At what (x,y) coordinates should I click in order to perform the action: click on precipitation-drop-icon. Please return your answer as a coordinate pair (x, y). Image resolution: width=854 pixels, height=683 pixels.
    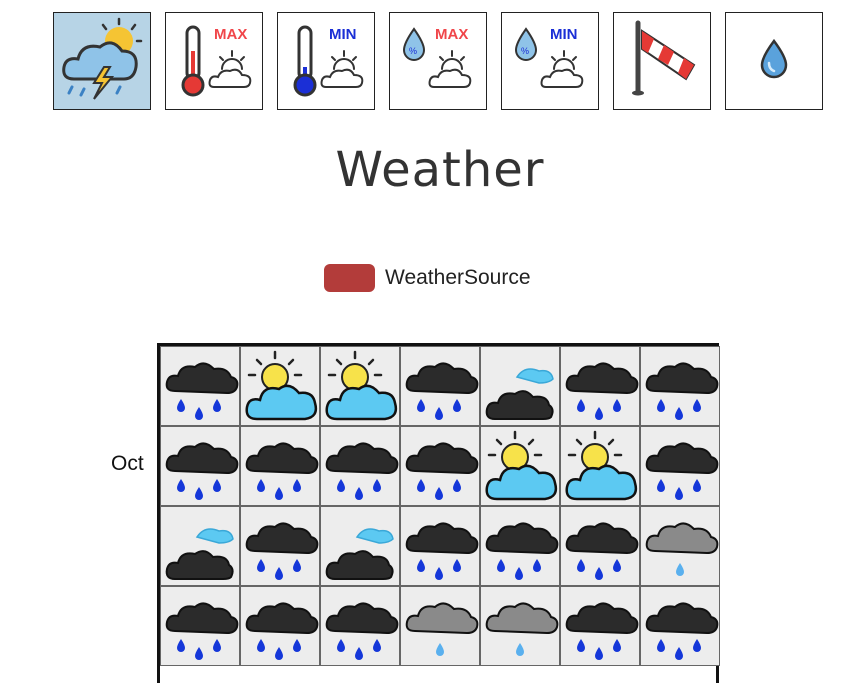
    Looking at the image, I should click on (774, 58).